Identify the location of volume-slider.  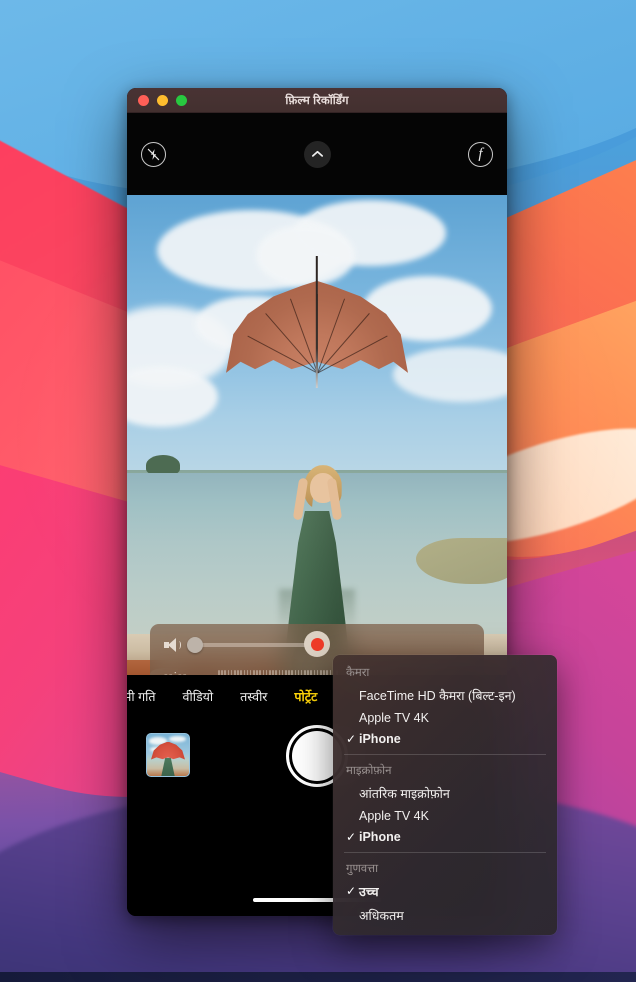
(246, 645).